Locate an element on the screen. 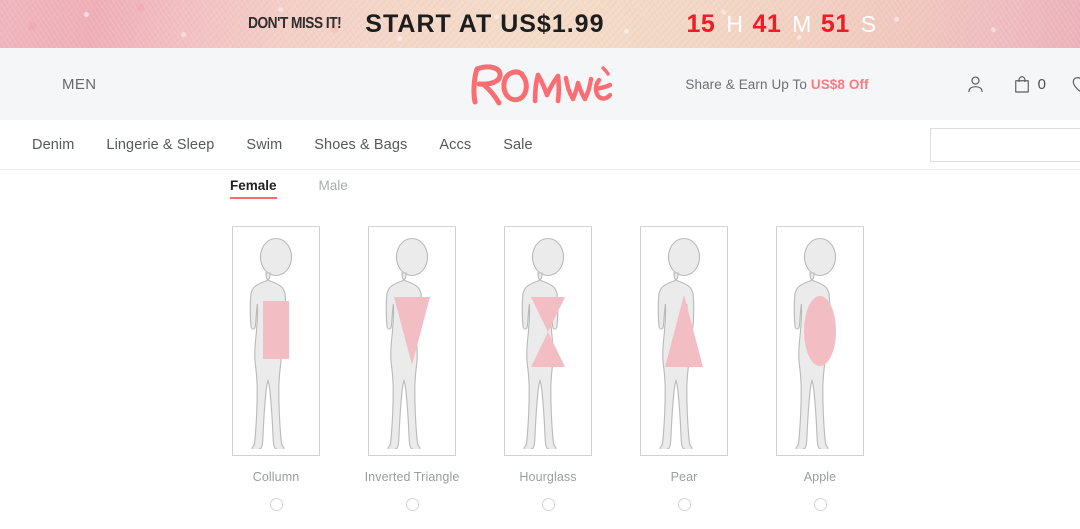 The image size is (1080, 529). body-figure-collumn is located at coordinates (271, 343).